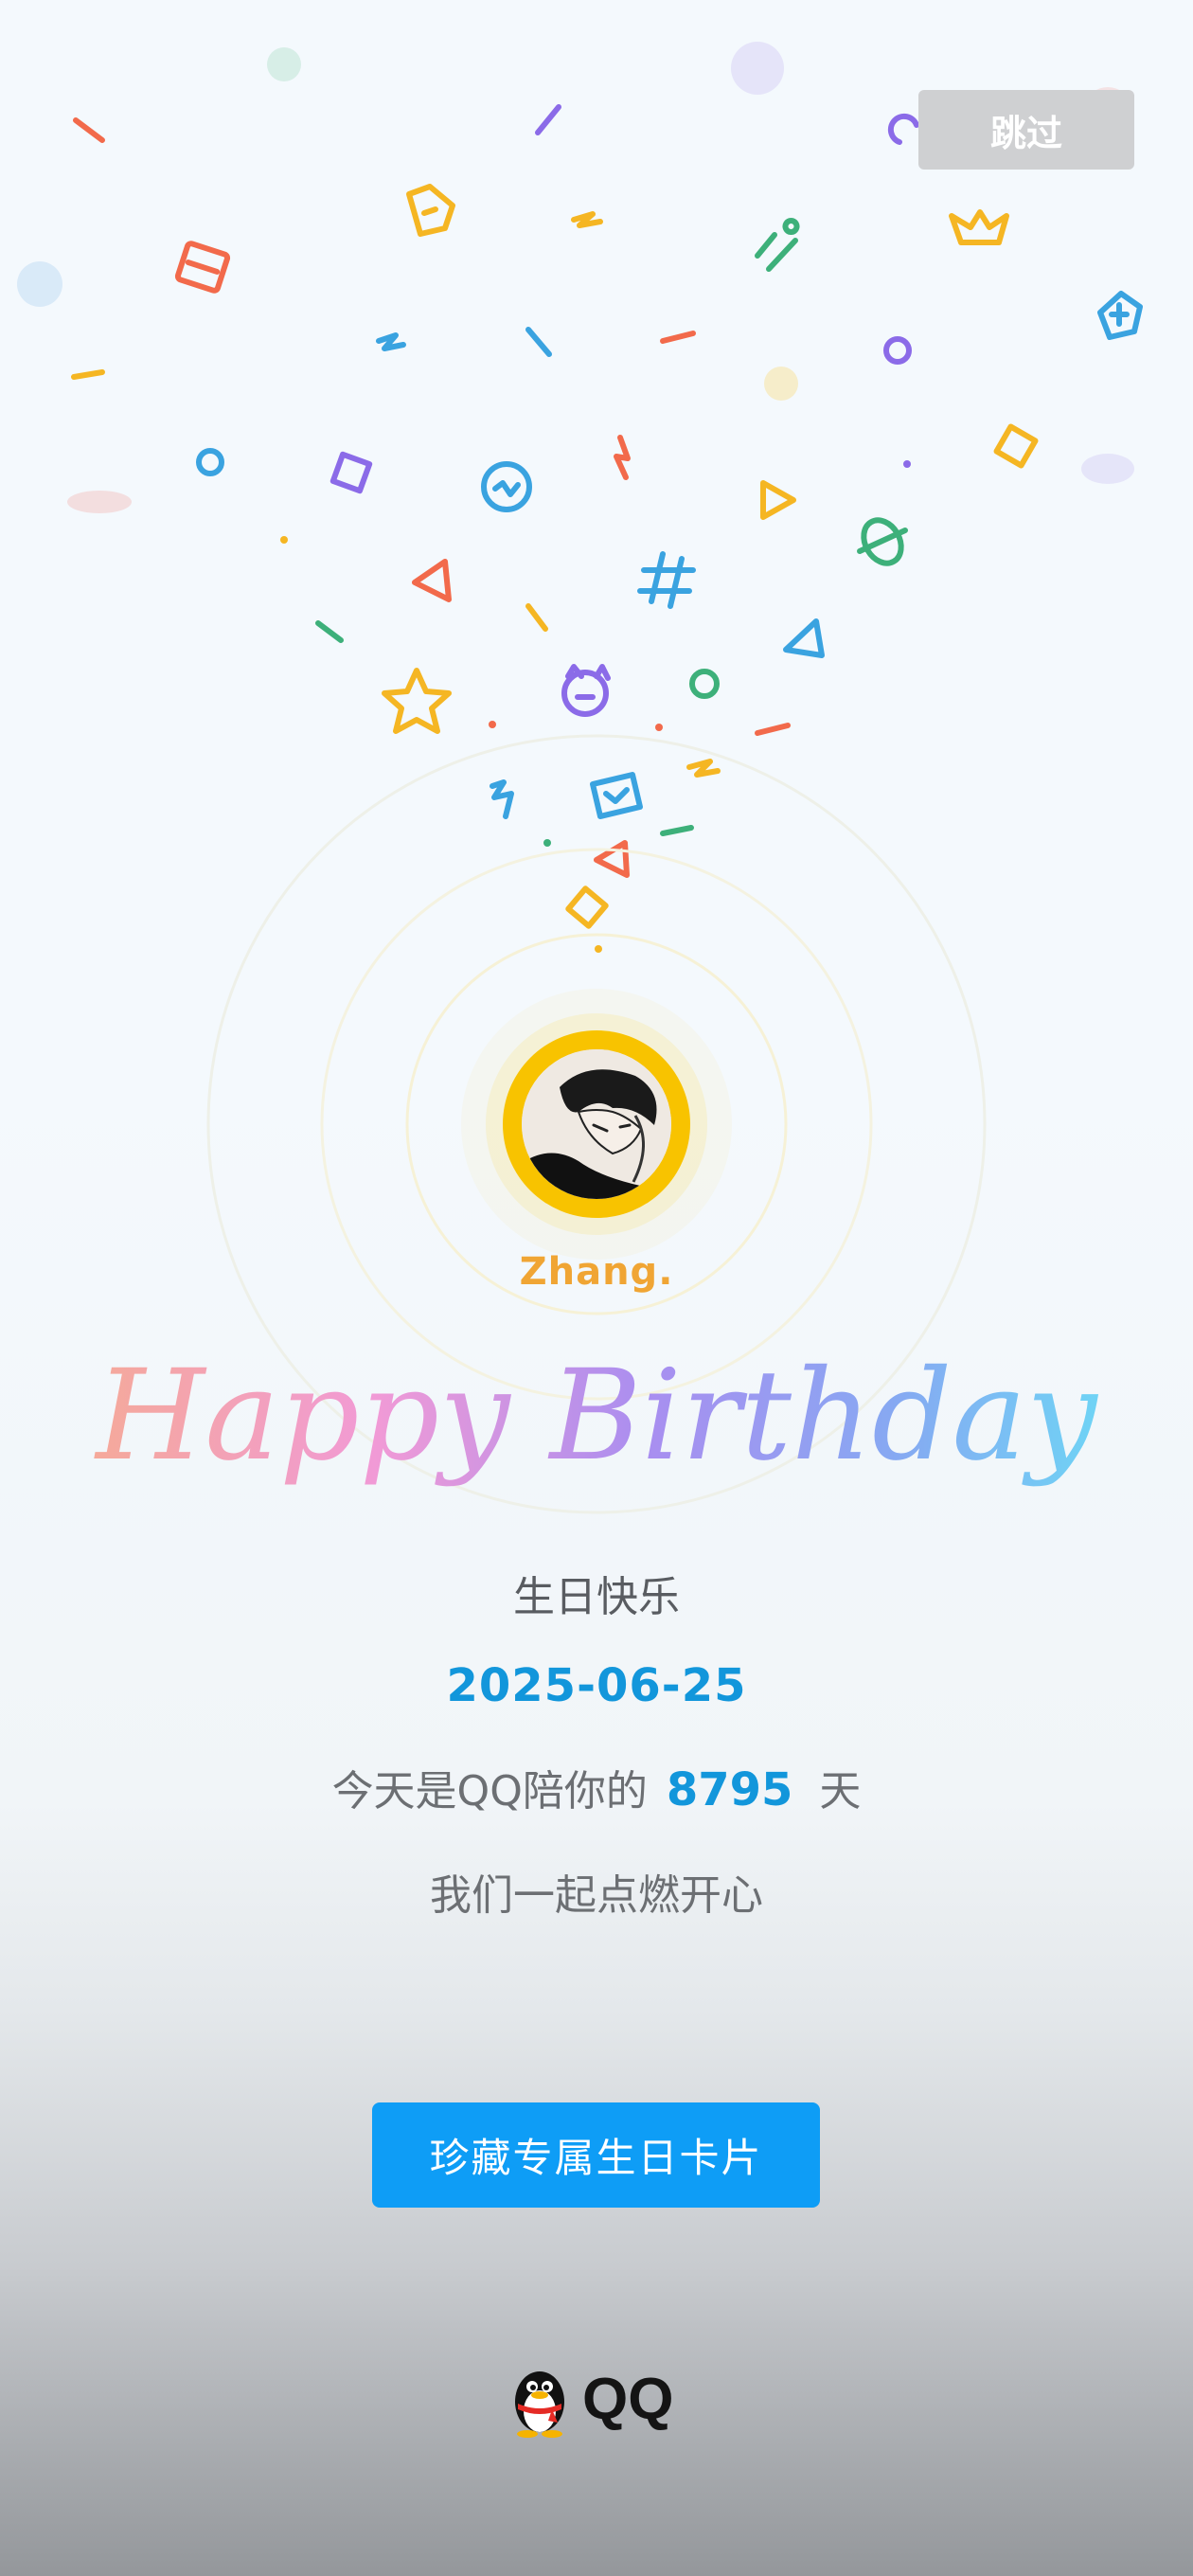 The image size is (1193, 2576). Describe the element at coordinates (596, 1895) in the screenshot. I see `together-text: 我们一起点燃开心` at that location.